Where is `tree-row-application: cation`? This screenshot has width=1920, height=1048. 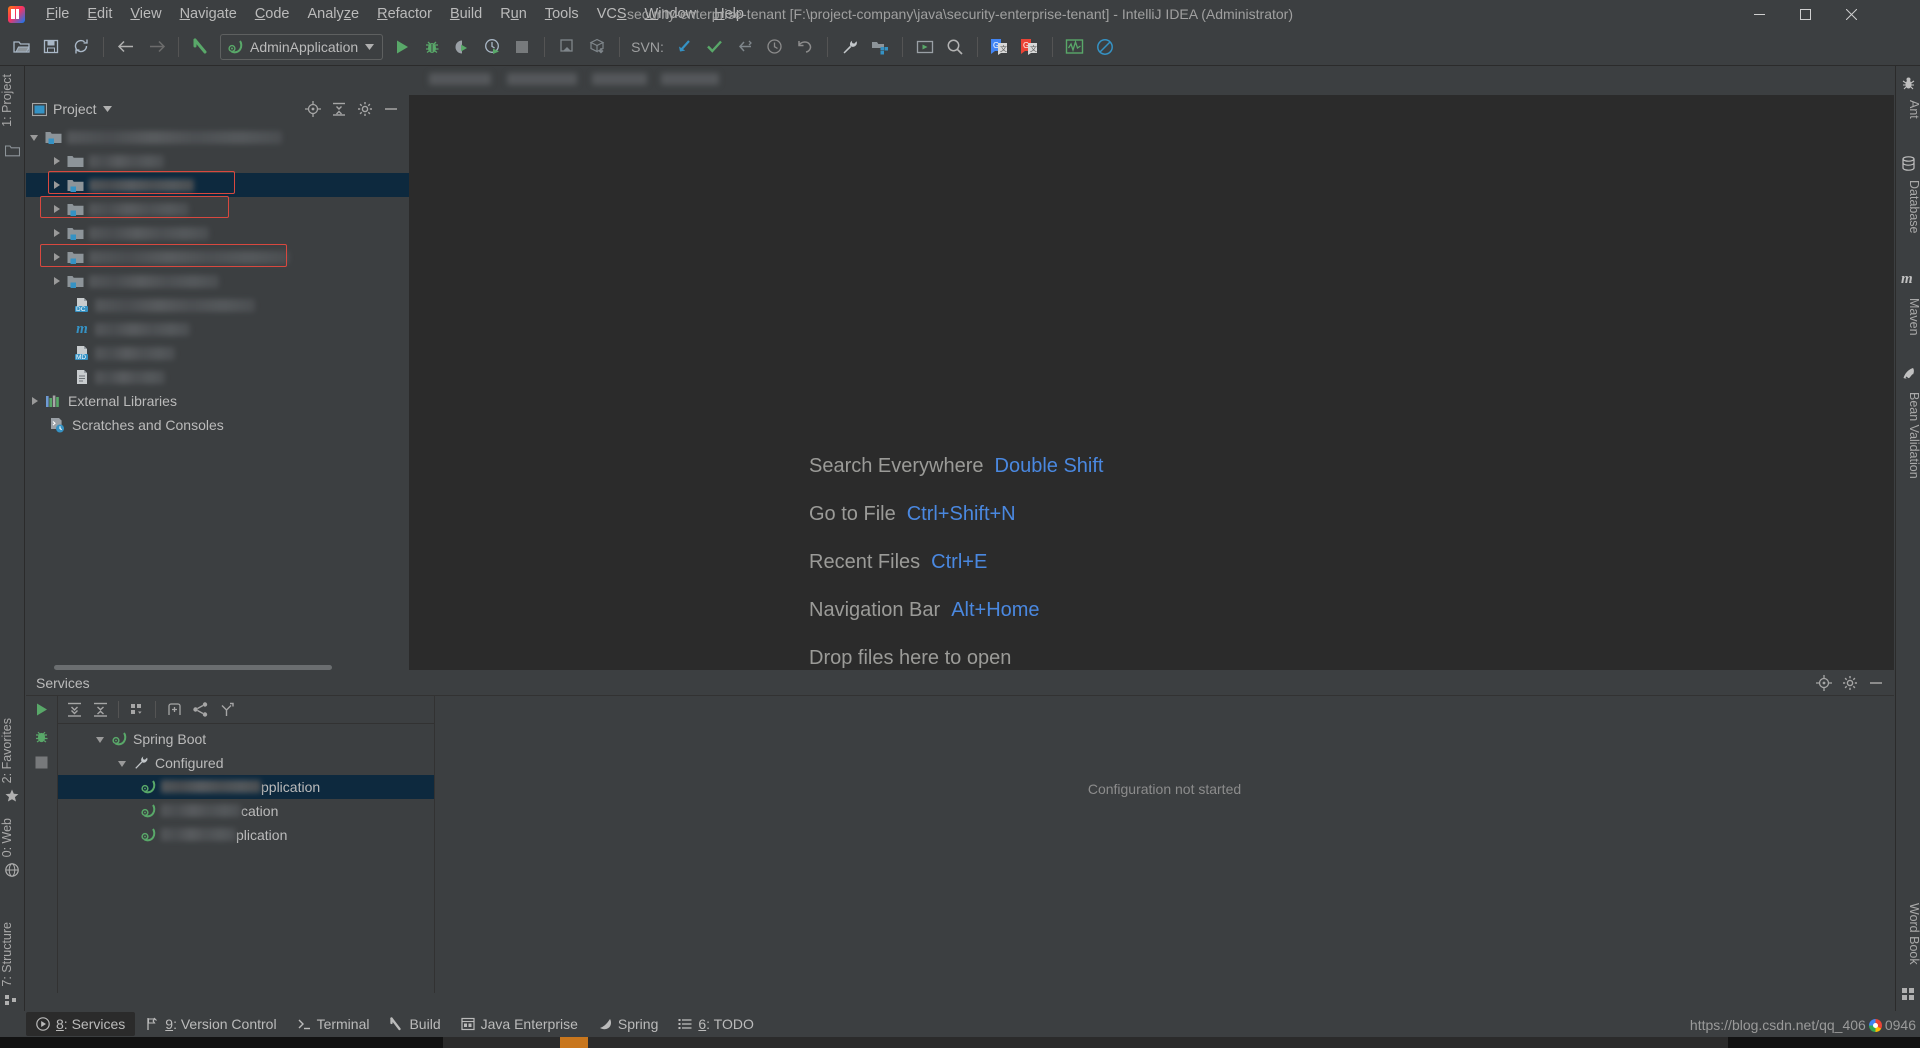 tree-row-application: cation is located at coordinates (246, 811).